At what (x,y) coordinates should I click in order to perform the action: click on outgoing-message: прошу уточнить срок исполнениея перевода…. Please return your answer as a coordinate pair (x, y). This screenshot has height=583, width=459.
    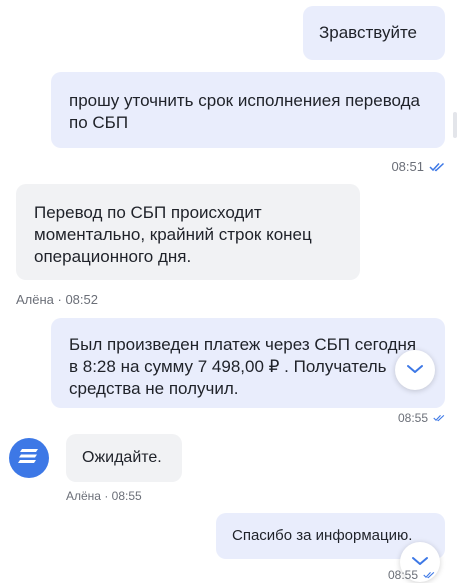
    Looking at the image, I should click on (248, 110).